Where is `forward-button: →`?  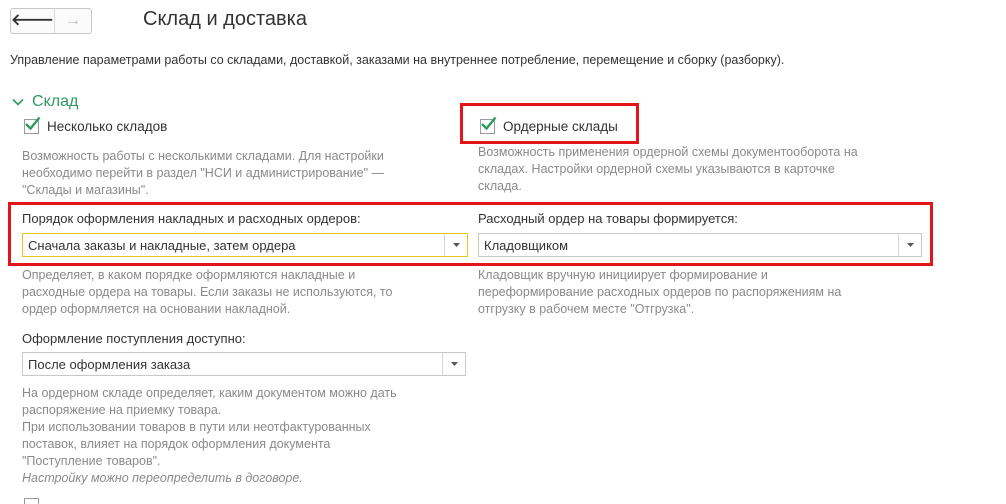 forward-button: → is located at coordinates (73, 21).